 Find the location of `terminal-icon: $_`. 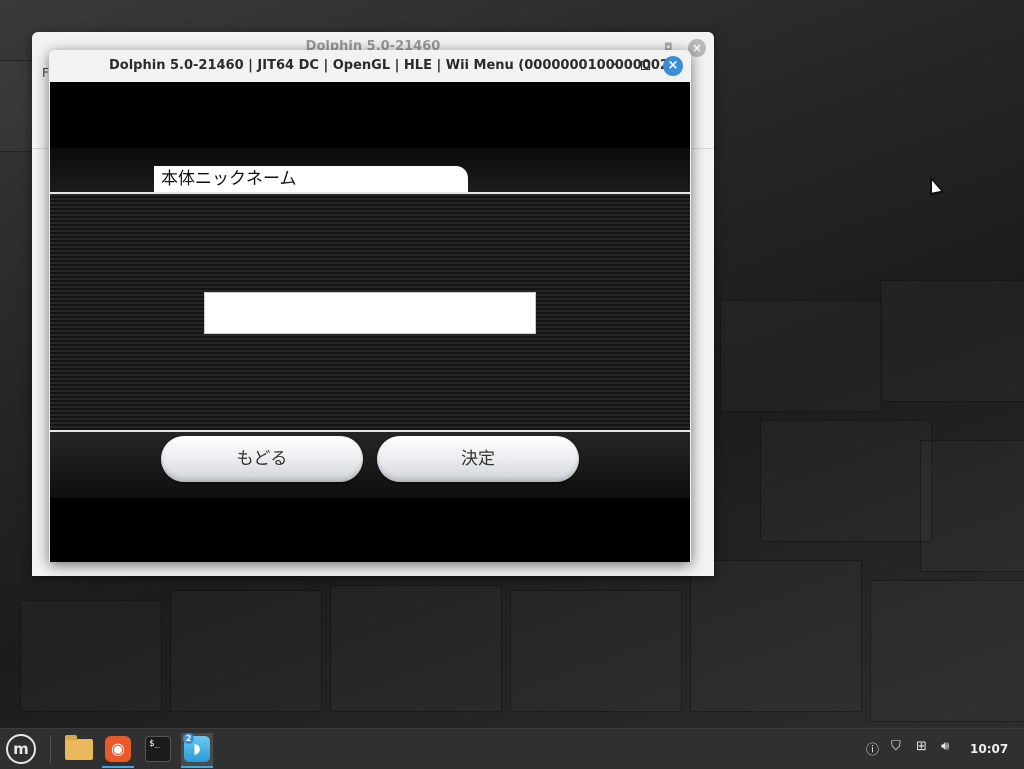

terminal-icon: $_ is located at coordinates (158, 749).